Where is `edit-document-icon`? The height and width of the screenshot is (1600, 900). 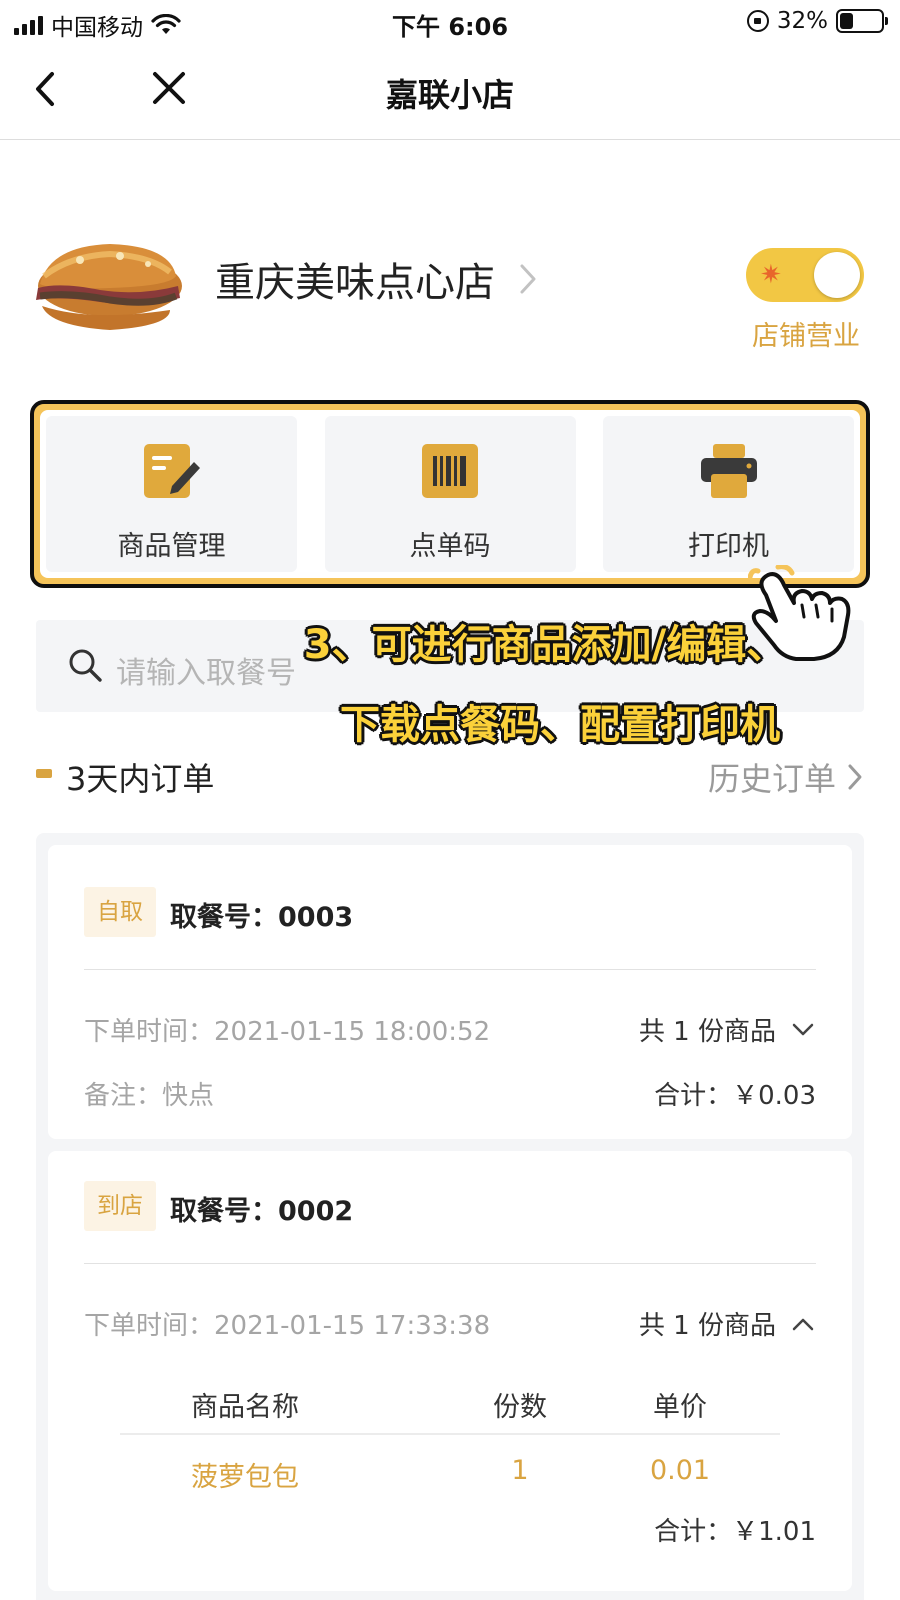
edit-document-icon is located at coordinates (171, 471).